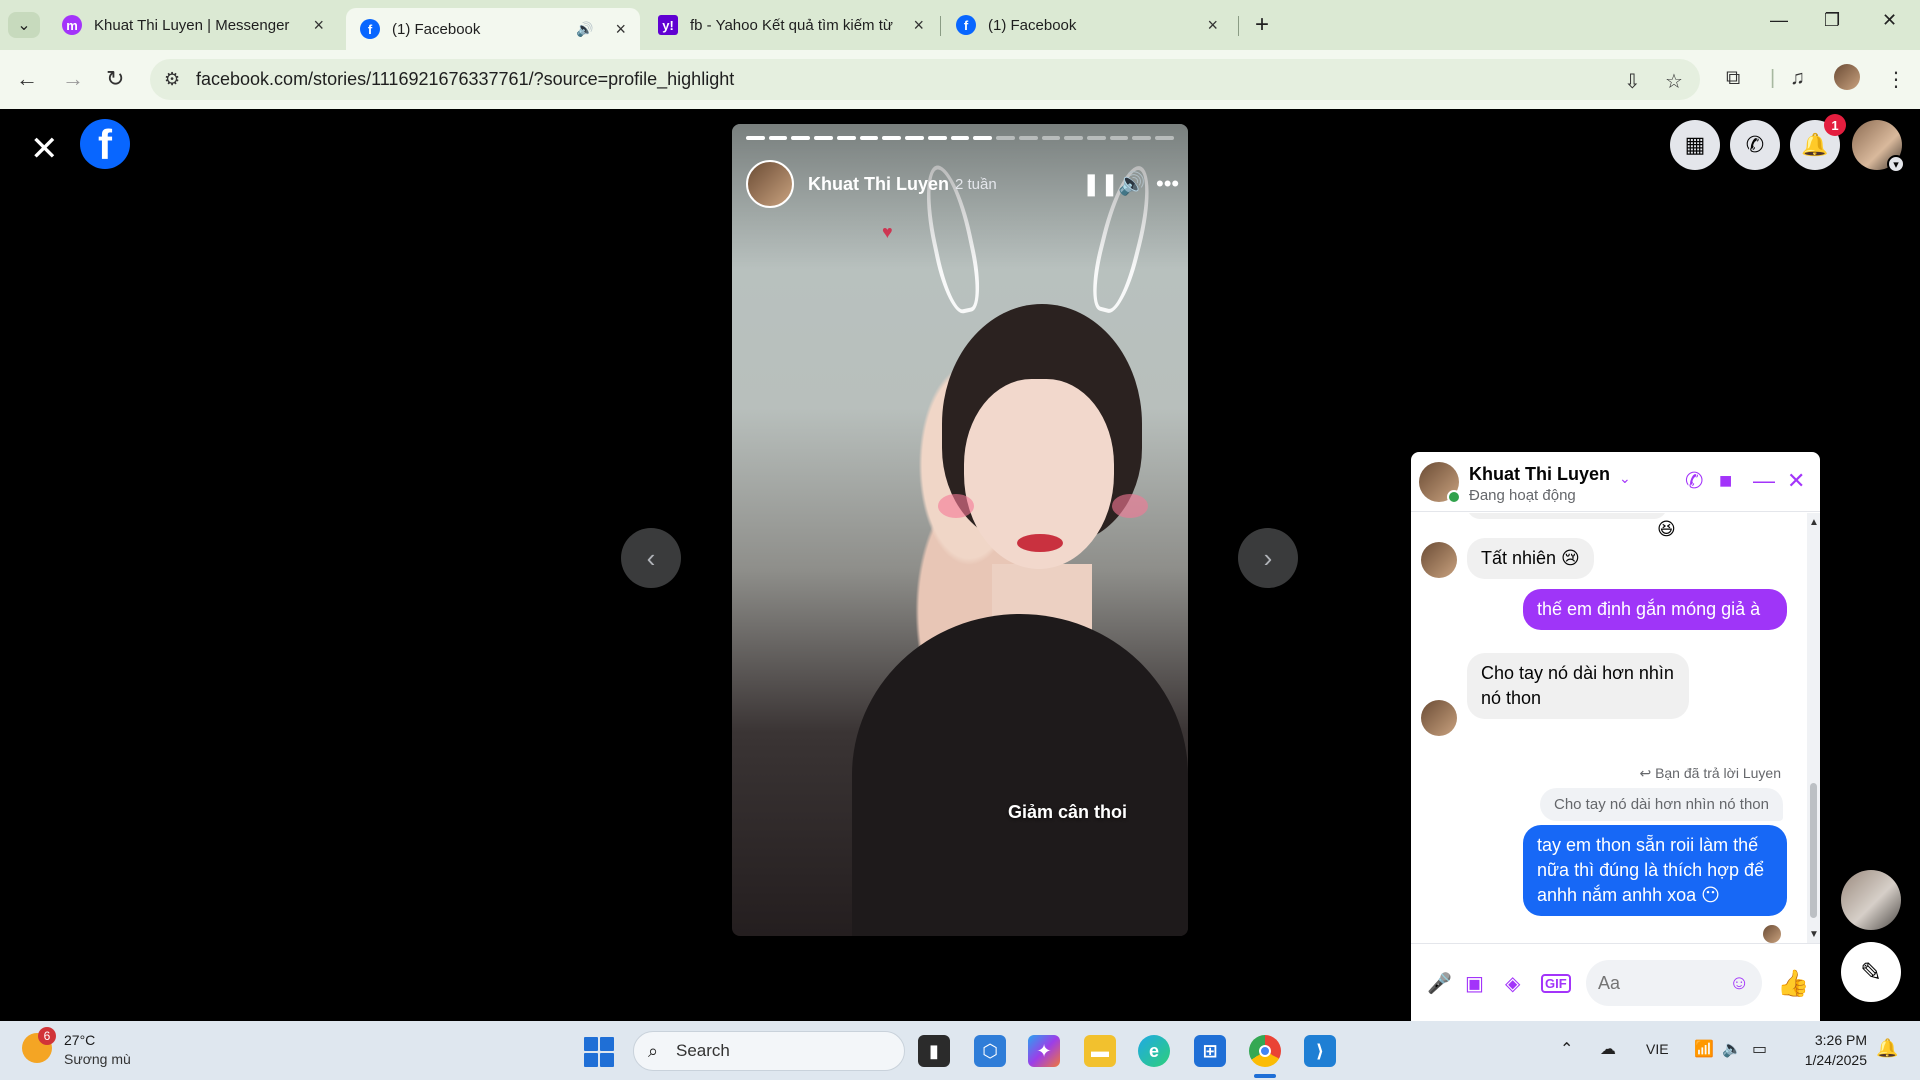 The width and height of the screenshot is (1920, 1080). Describe the element at coordinates (934, 1051) in the screenshot. I see `task-view-icon: ▮` at that location.